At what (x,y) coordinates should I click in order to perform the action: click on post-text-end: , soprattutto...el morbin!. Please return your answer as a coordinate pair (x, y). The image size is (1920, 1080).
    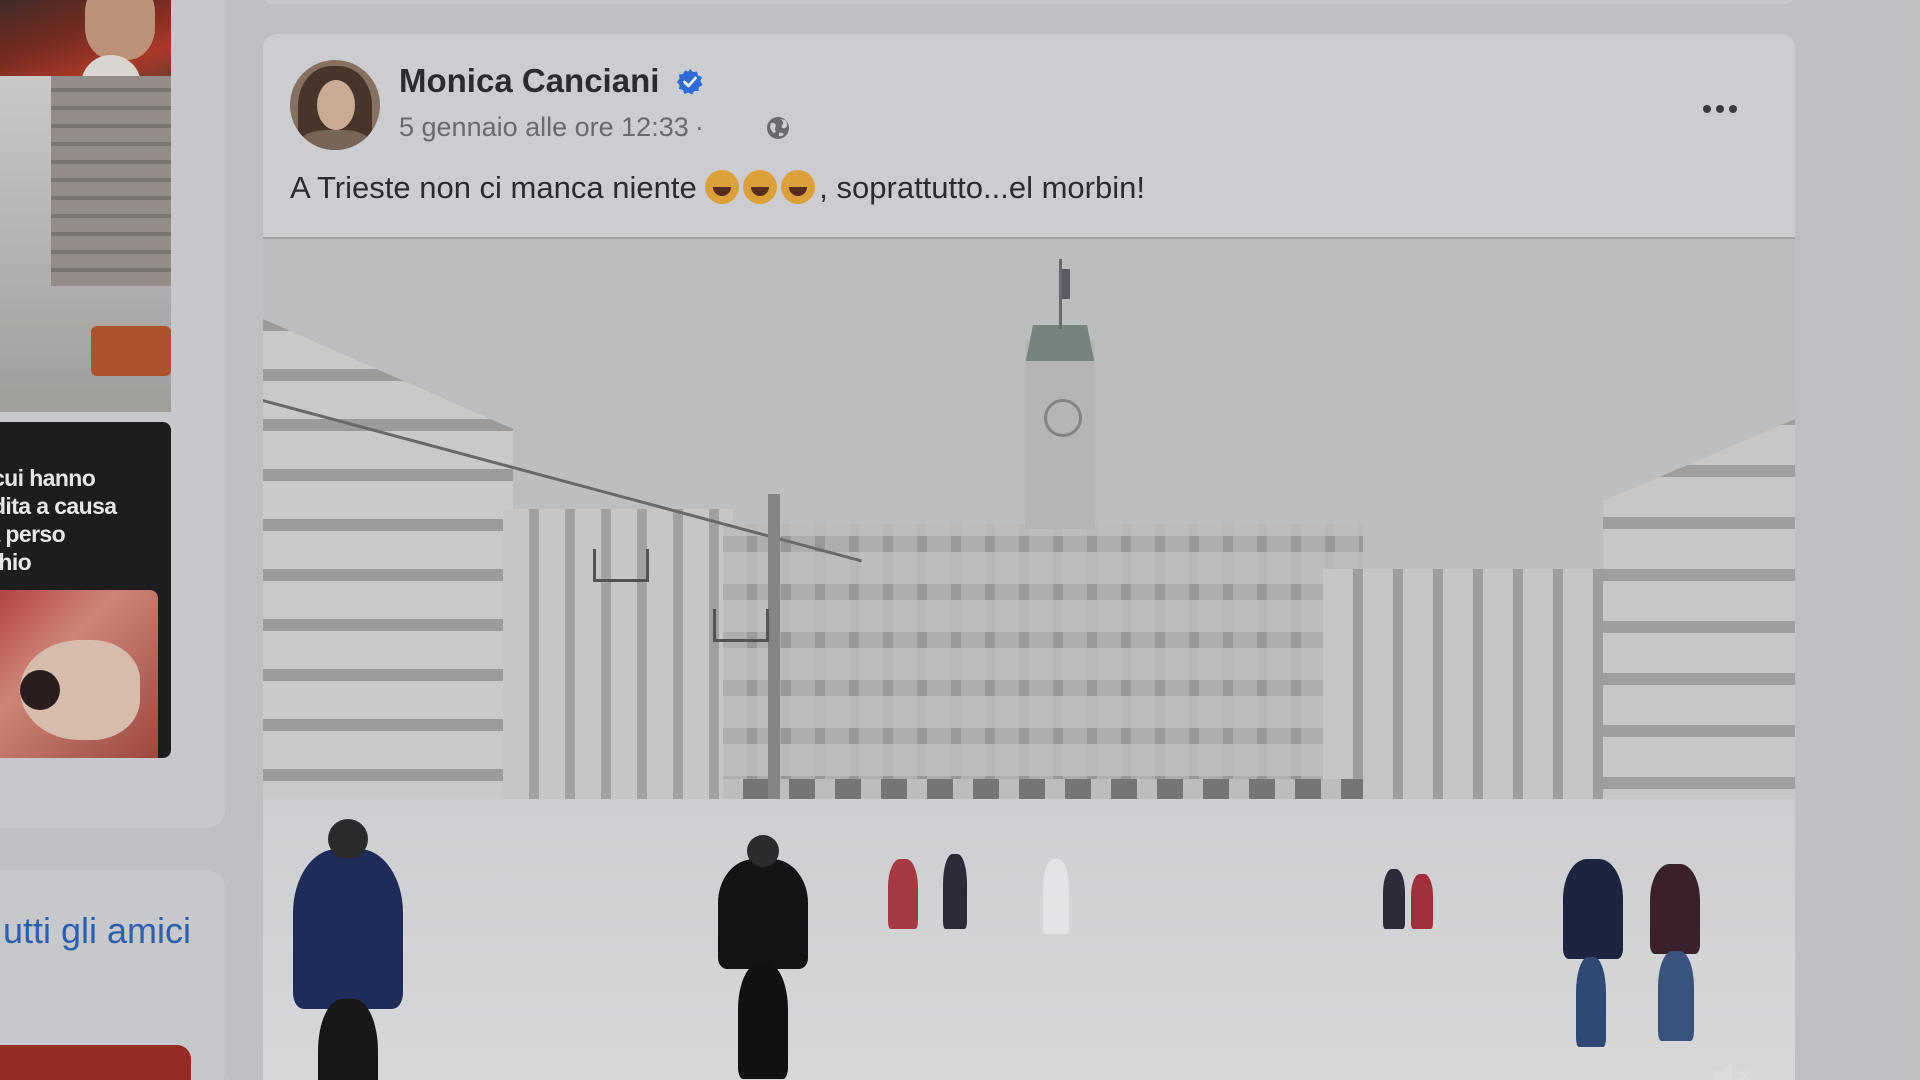
    Looking at the image, I should click on (982, 187).